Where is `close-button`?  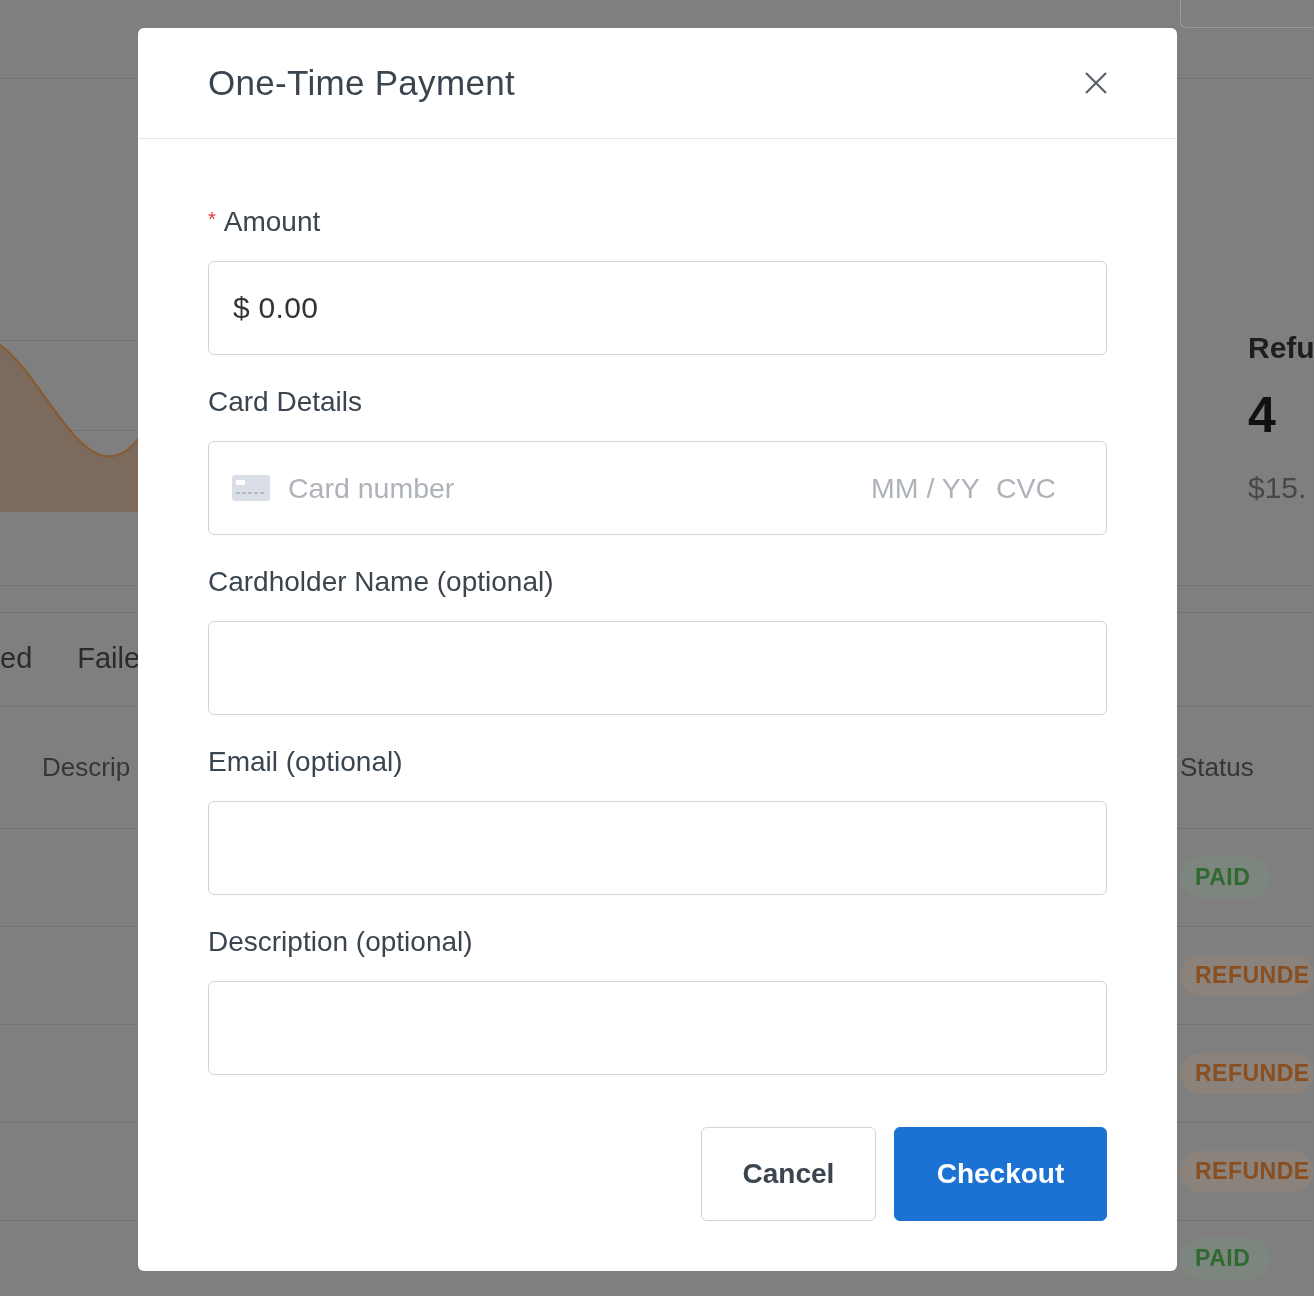 close-button is located at coordinates (1096, 83).